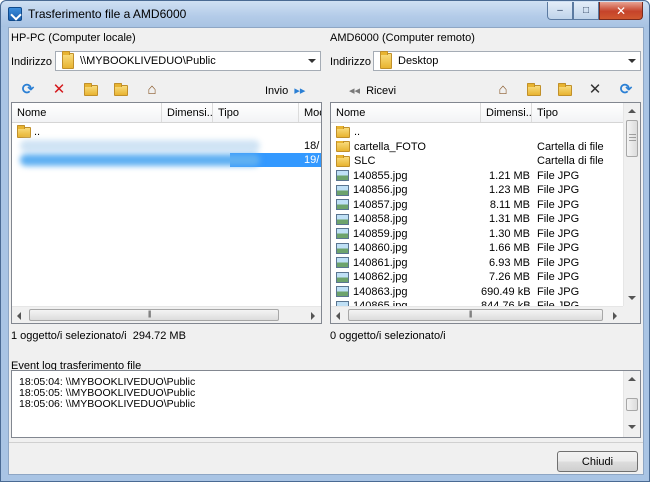  I want to click on close-button: Chiudi, so click(597, 461).